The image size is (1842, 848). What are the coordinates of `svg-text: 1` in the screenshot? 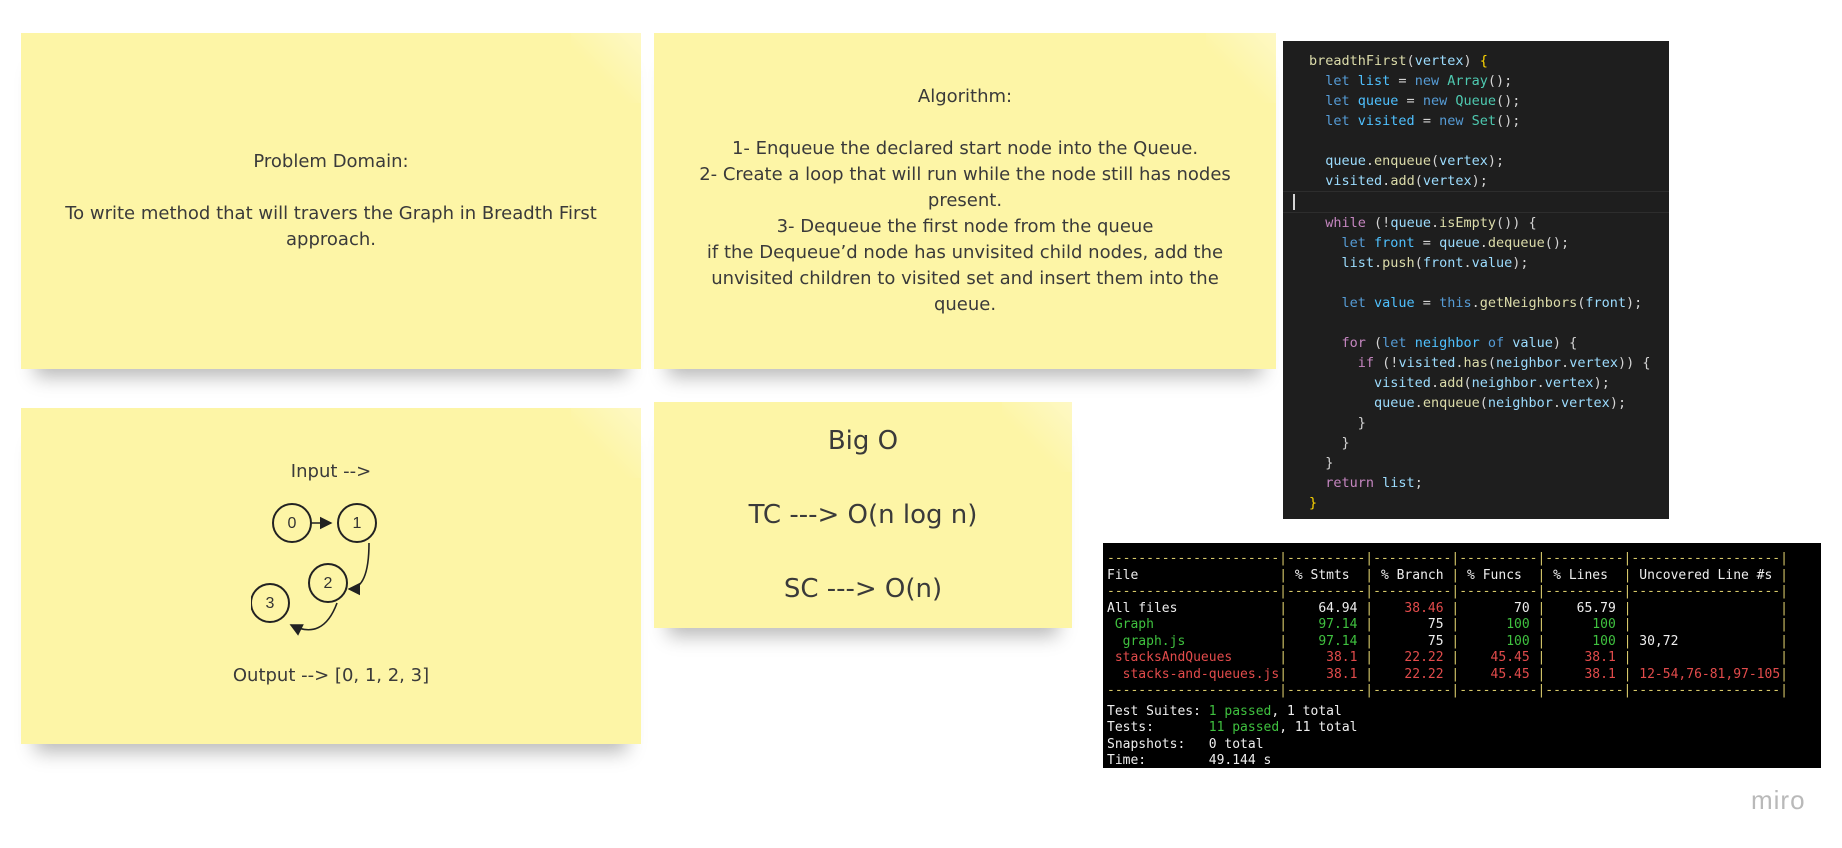 It's located at (357, 523).